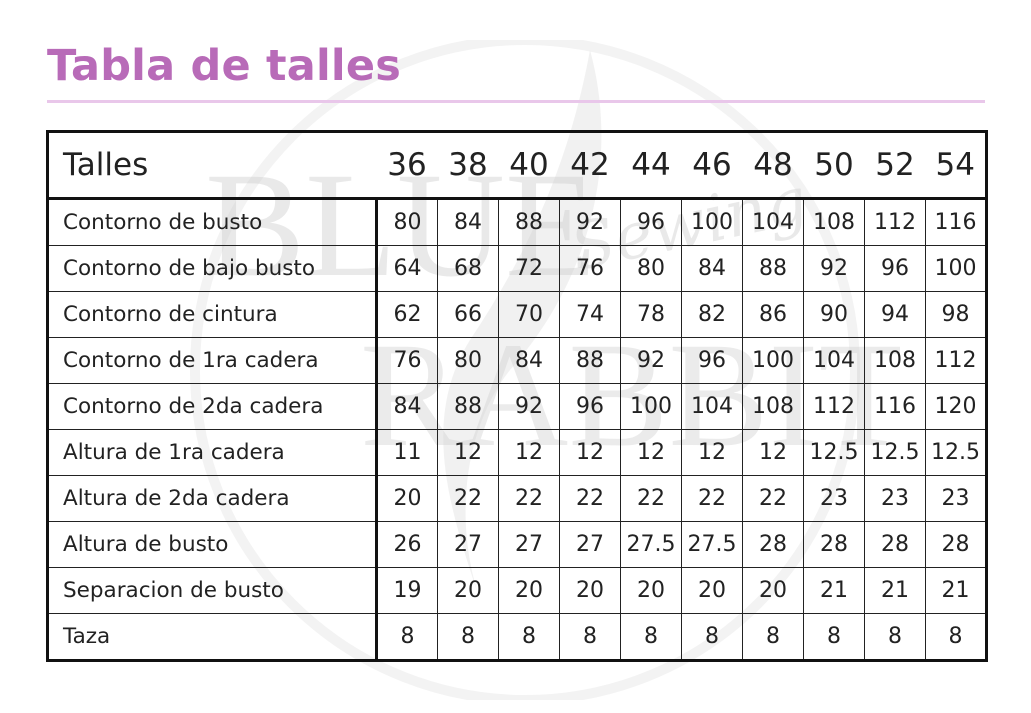 Image resolution: width=1031 pixels, height=713 pixels. What do you see at coordinates (895, 498) in the screenshot?
I see `measurement-value: 23` at bounding box center [895, 498].